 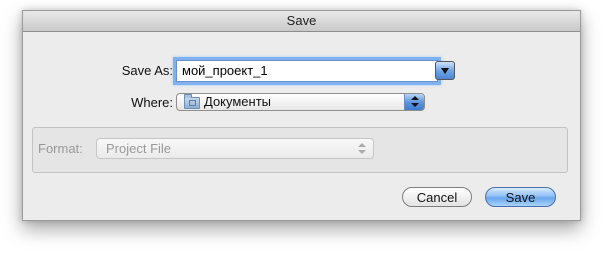 What do you see at coordinates (147, 70) in the screenshot?
I see `save-as-label: Save As:` at bounding box center [147, 70].